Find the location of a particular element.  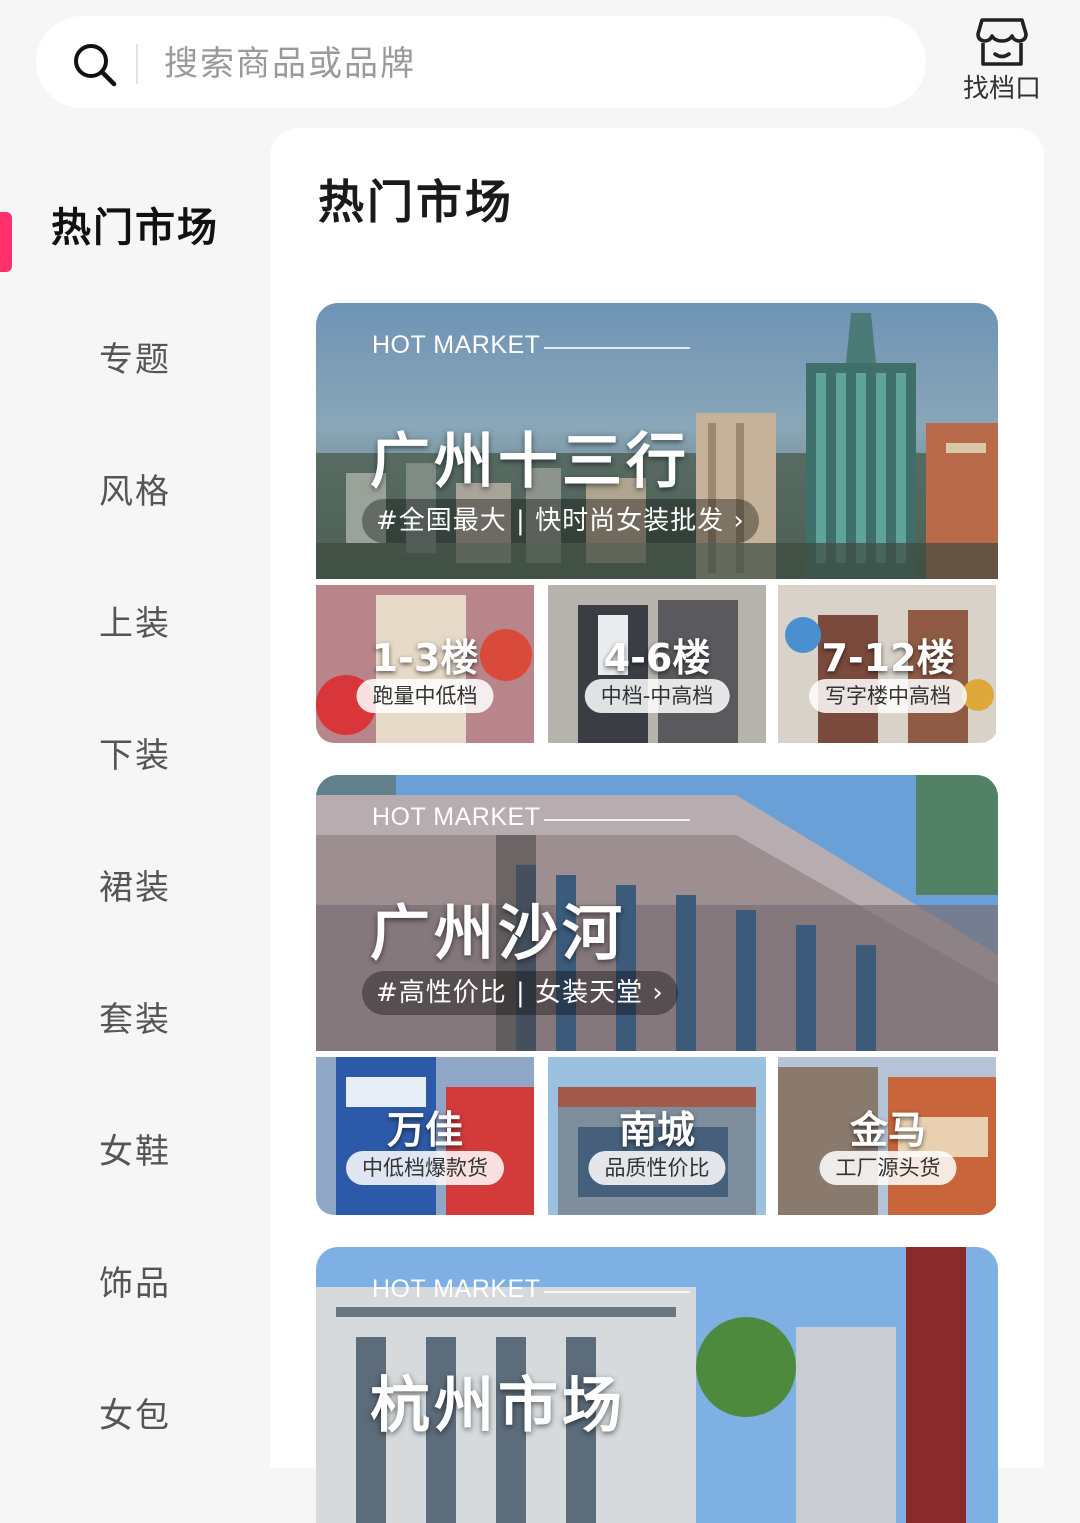

market-banner: HOT MARKET 杭州市场 is located at coordinates (657, 1385).